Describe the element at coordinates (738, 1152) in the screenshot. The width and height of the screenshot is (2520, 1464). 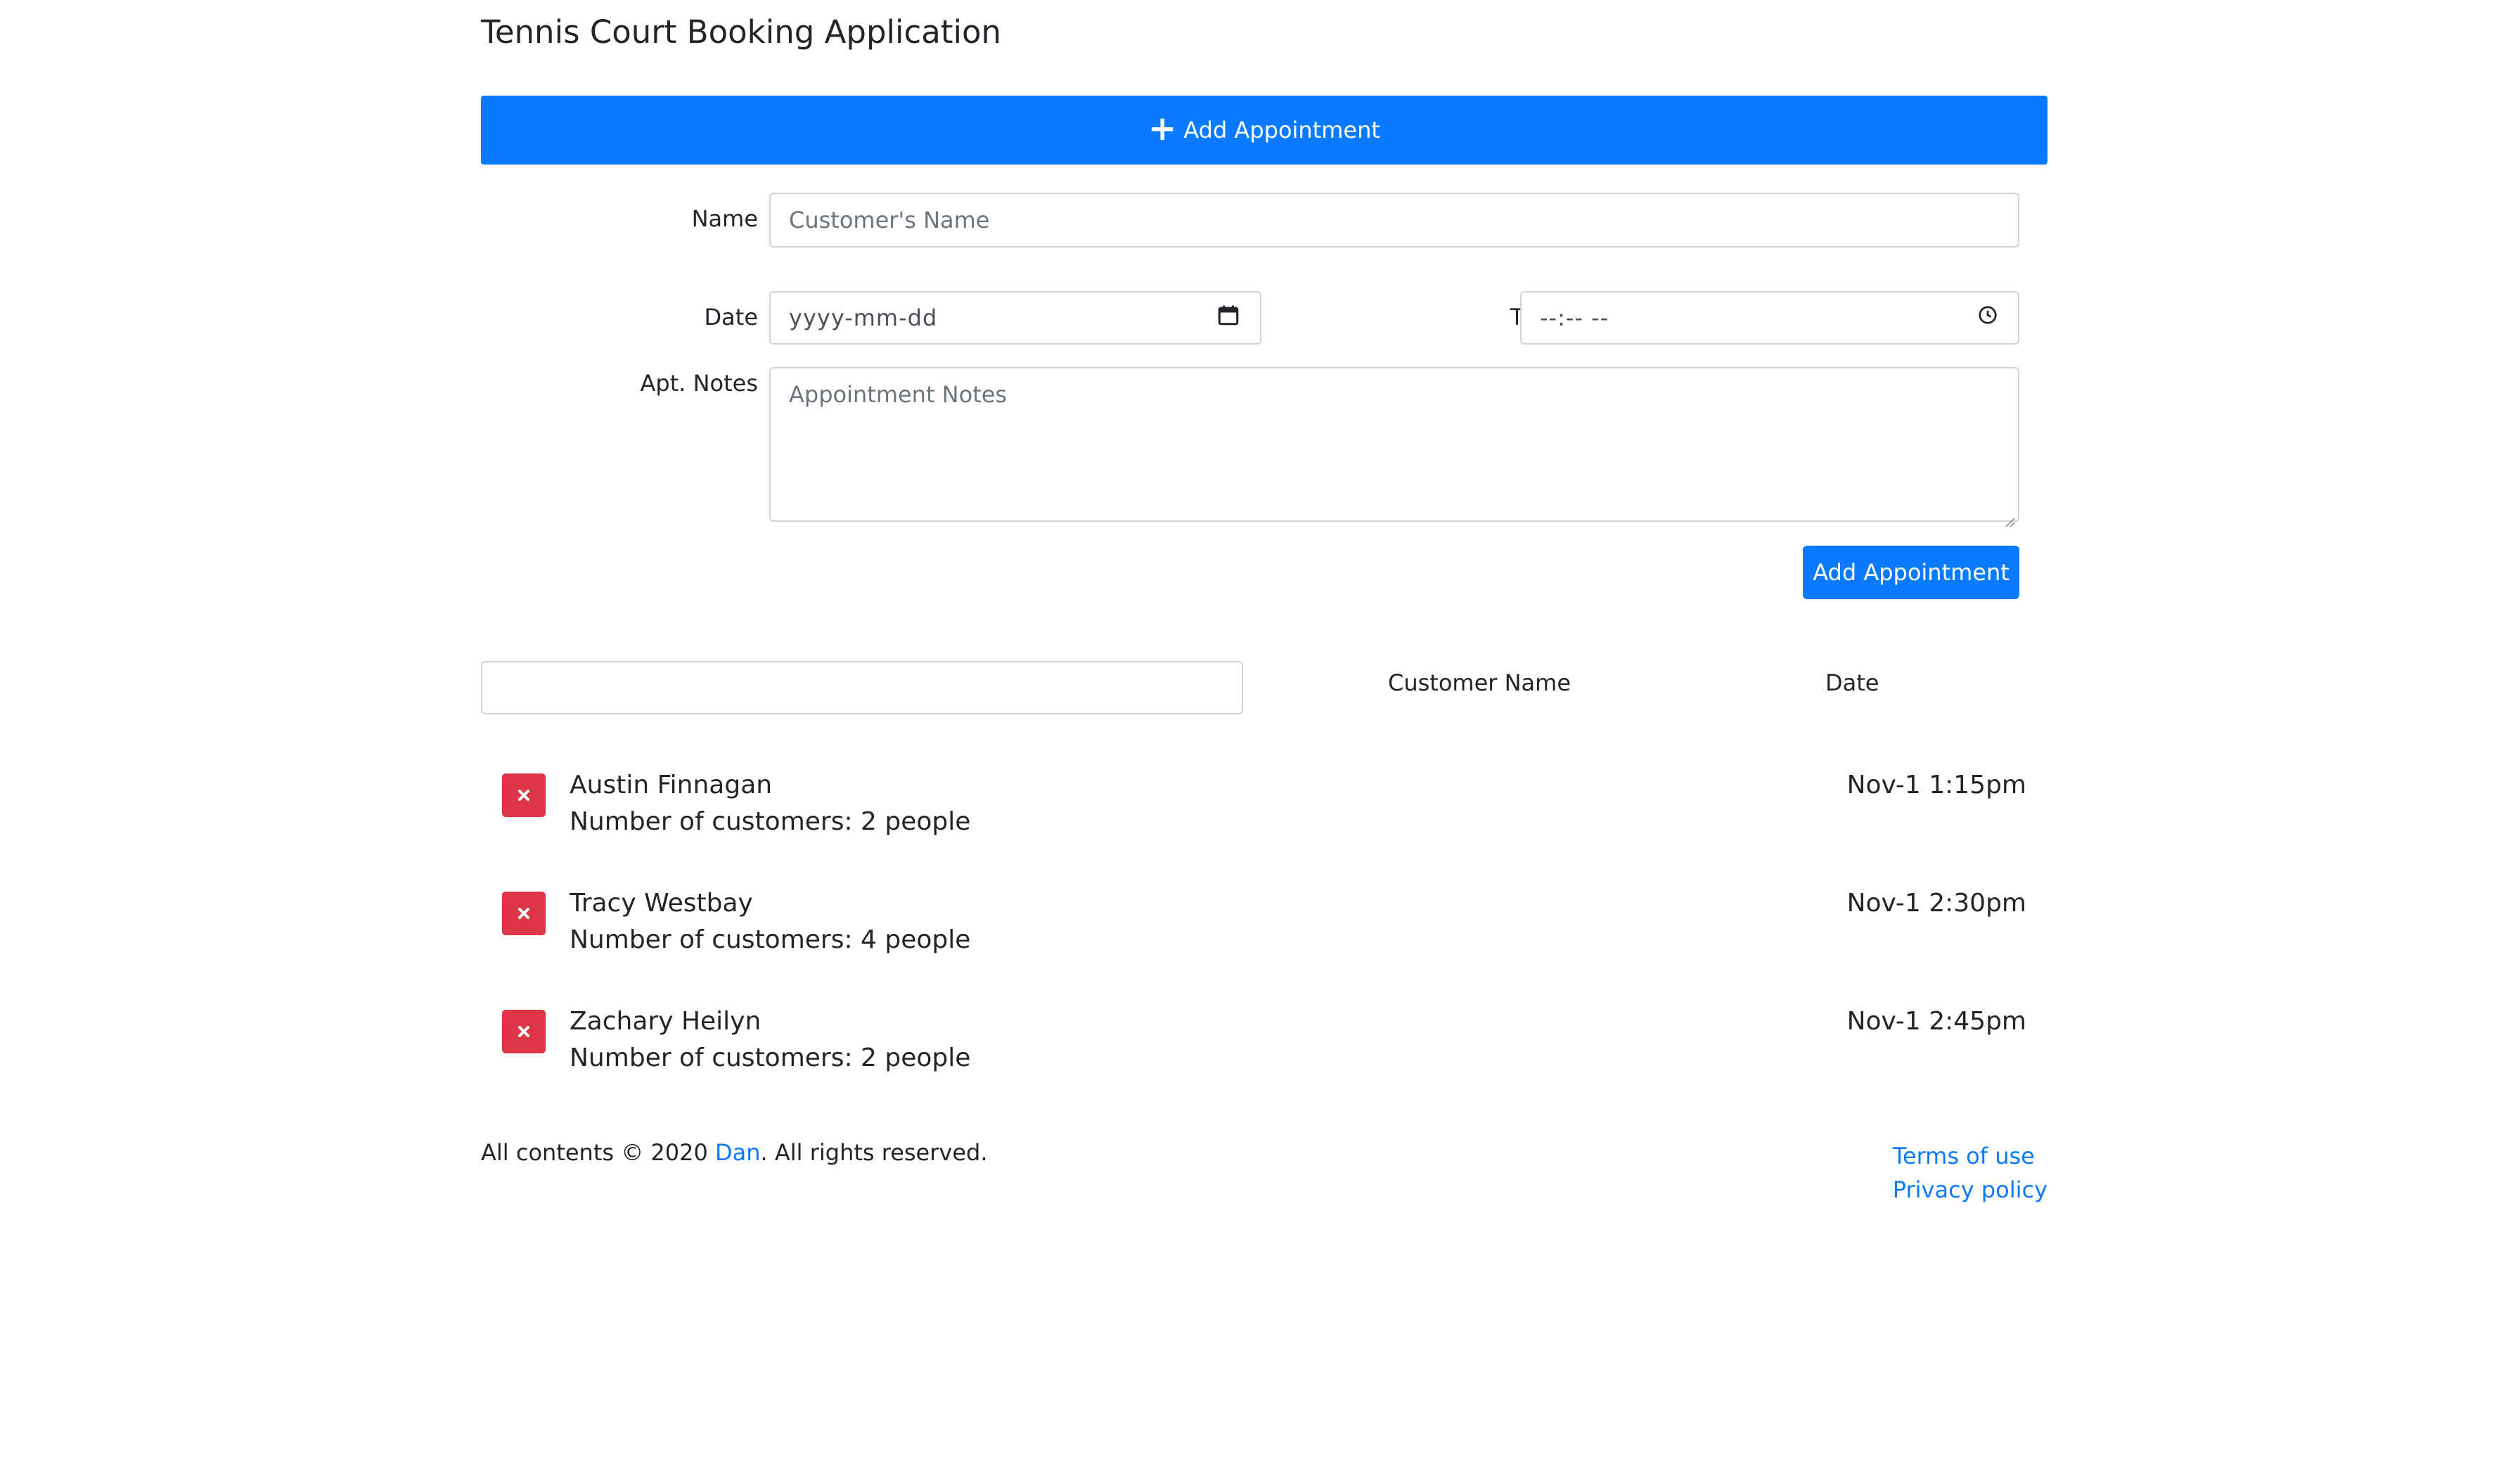
I see `author-link: Dan` at that location.